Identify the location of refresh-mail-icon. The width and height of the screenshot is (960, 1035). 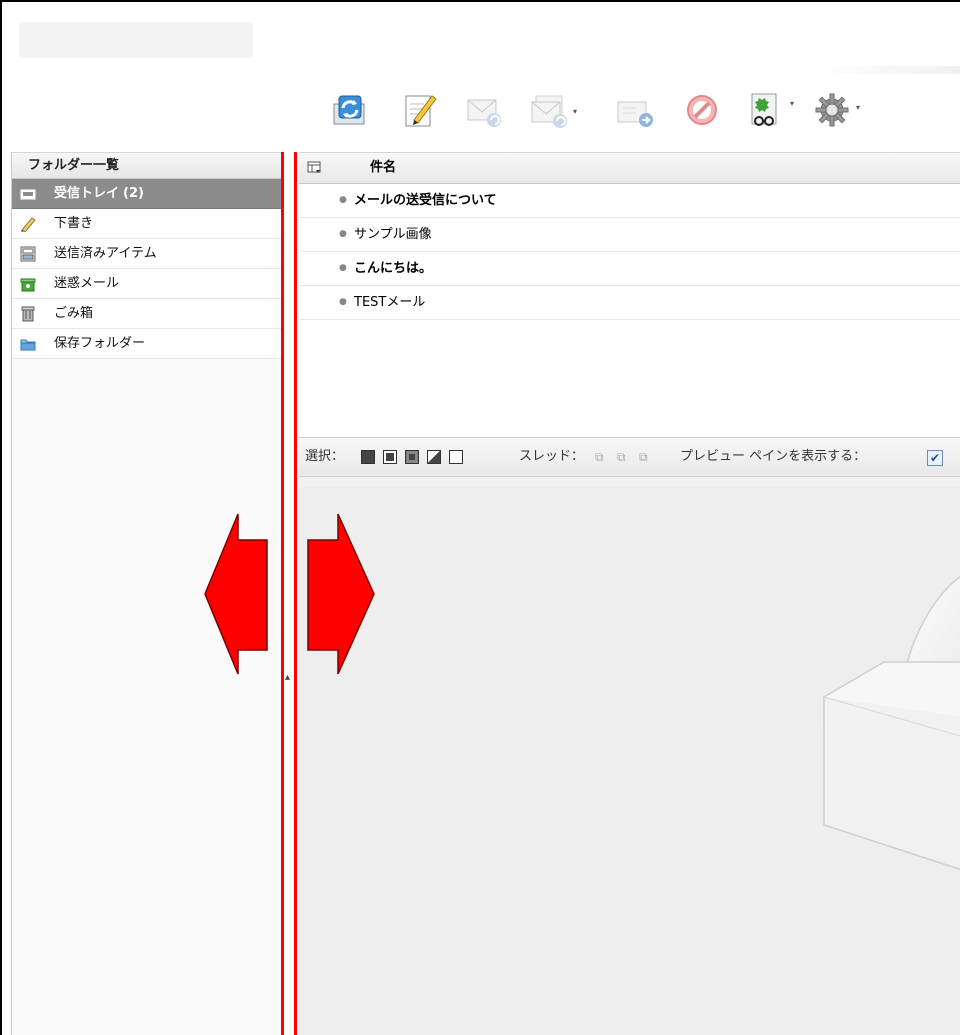
(349, 110).